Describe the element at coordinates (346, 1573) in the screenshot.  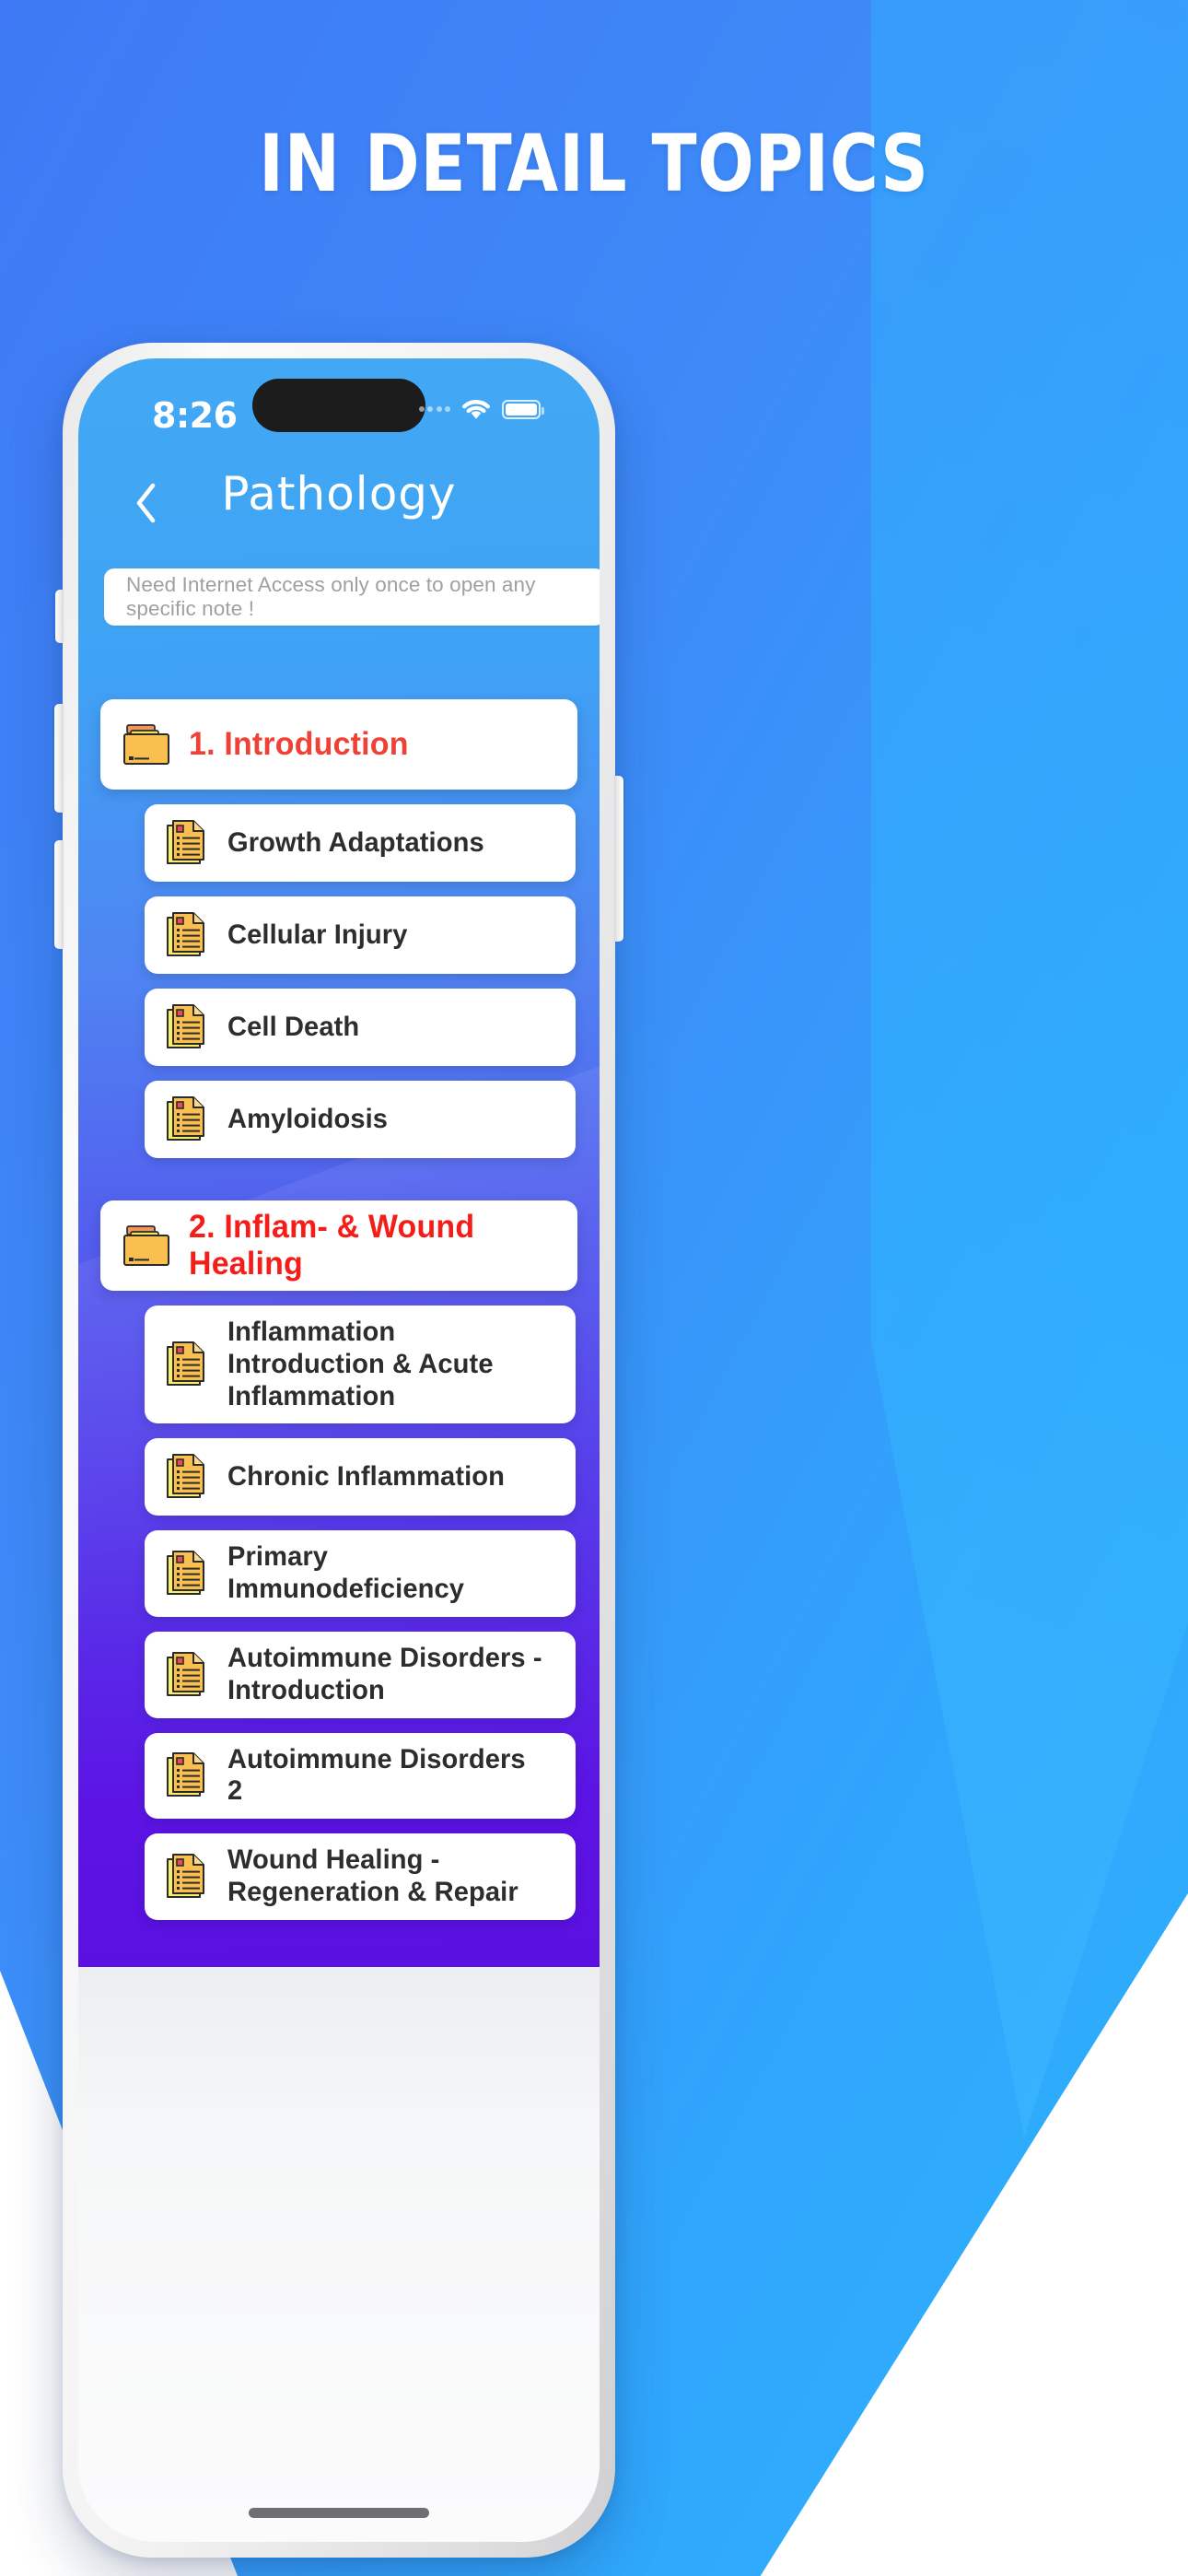
I see `note-title: Primary Immunodeficiency` at that location.